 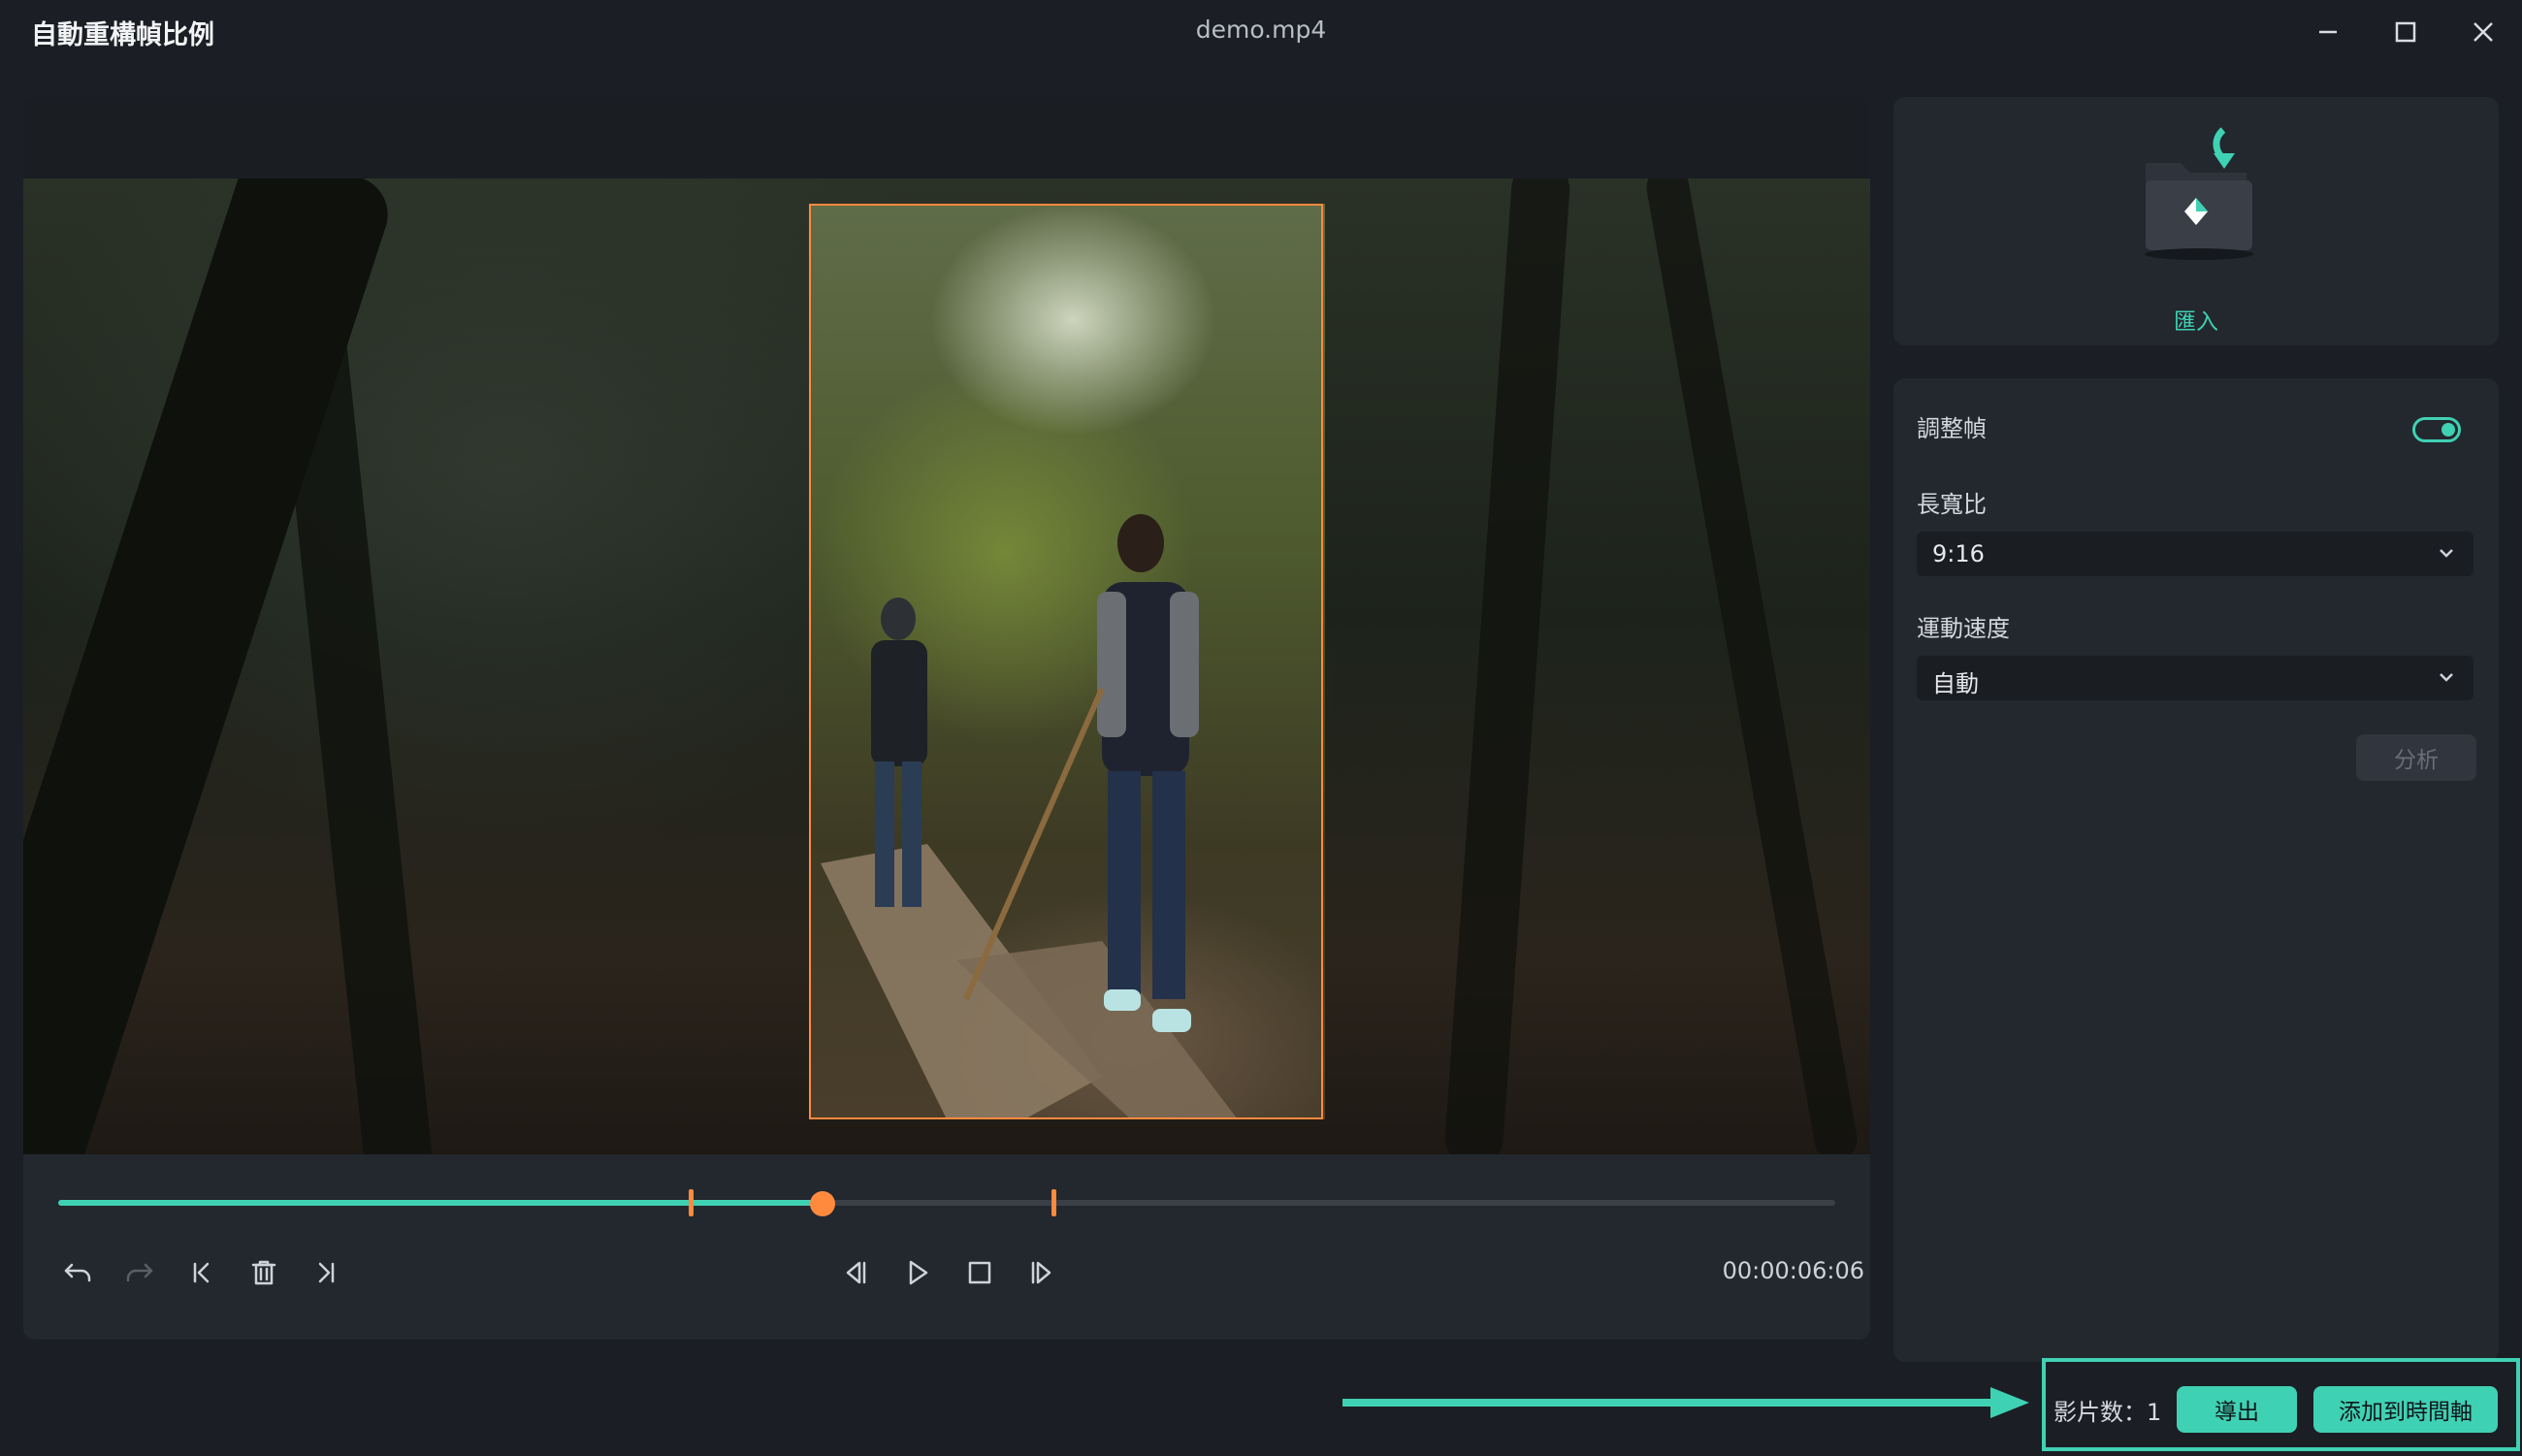 I want to click on jump-to-end-button, so click(x=326, y=1272).